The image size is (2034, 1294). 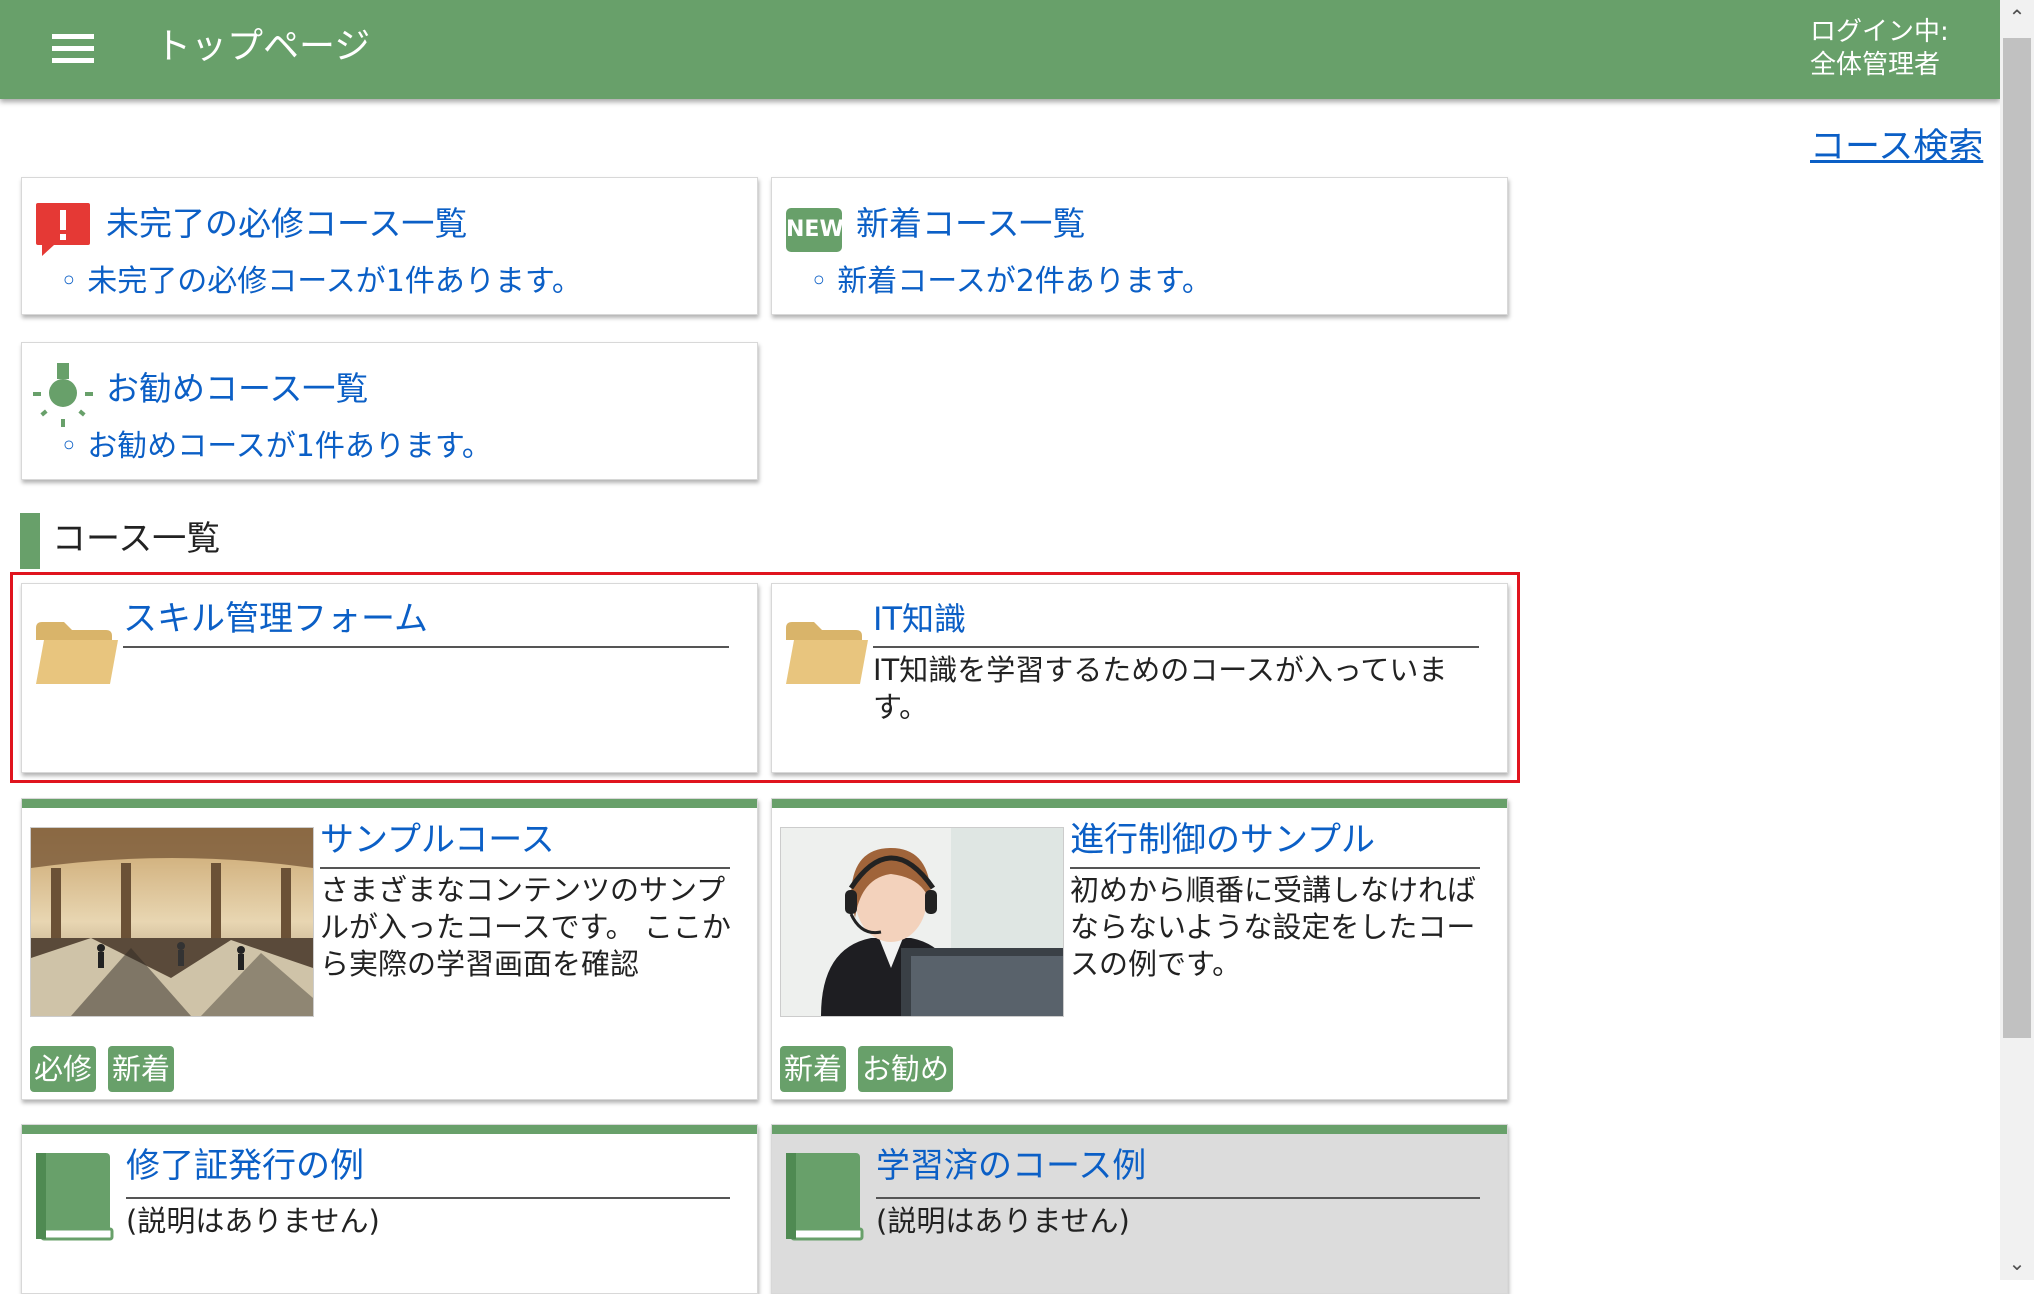 What do you see at coordinates (1011, 1166) in the screenshot?
I see `course-title: 学習済のコース例` at bounding box center [1011, 1166].